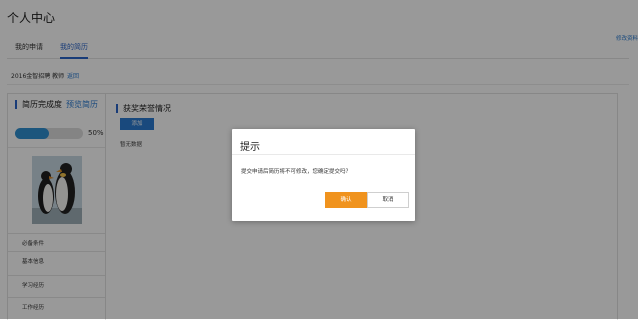 The width and height of the screenshot is (638, 320). I want to click on confirm-dialog: 提示 提交申请后简历将不可修改，您确定提交吗？ 确认 取消, so click(323, 175).